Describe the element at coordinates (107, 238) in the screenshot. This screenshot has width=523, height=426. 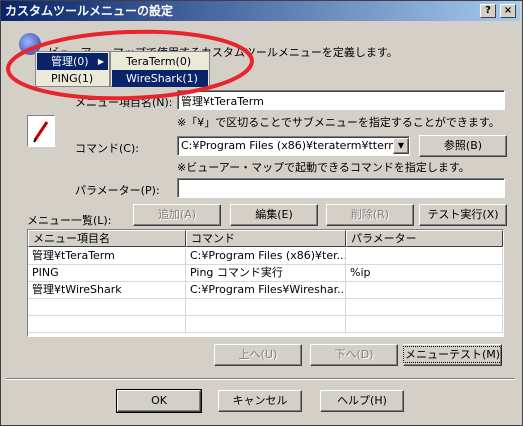
I see `column-header-name: メニュー項目名` at that location.